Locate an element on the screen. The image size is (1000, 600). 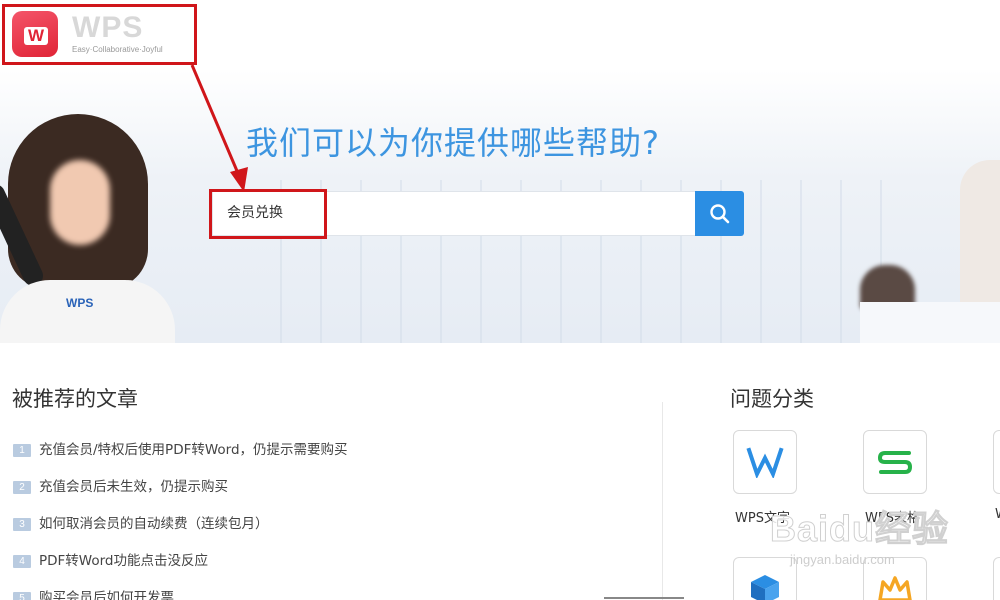
category-partial is located at coordinates (996, 462).